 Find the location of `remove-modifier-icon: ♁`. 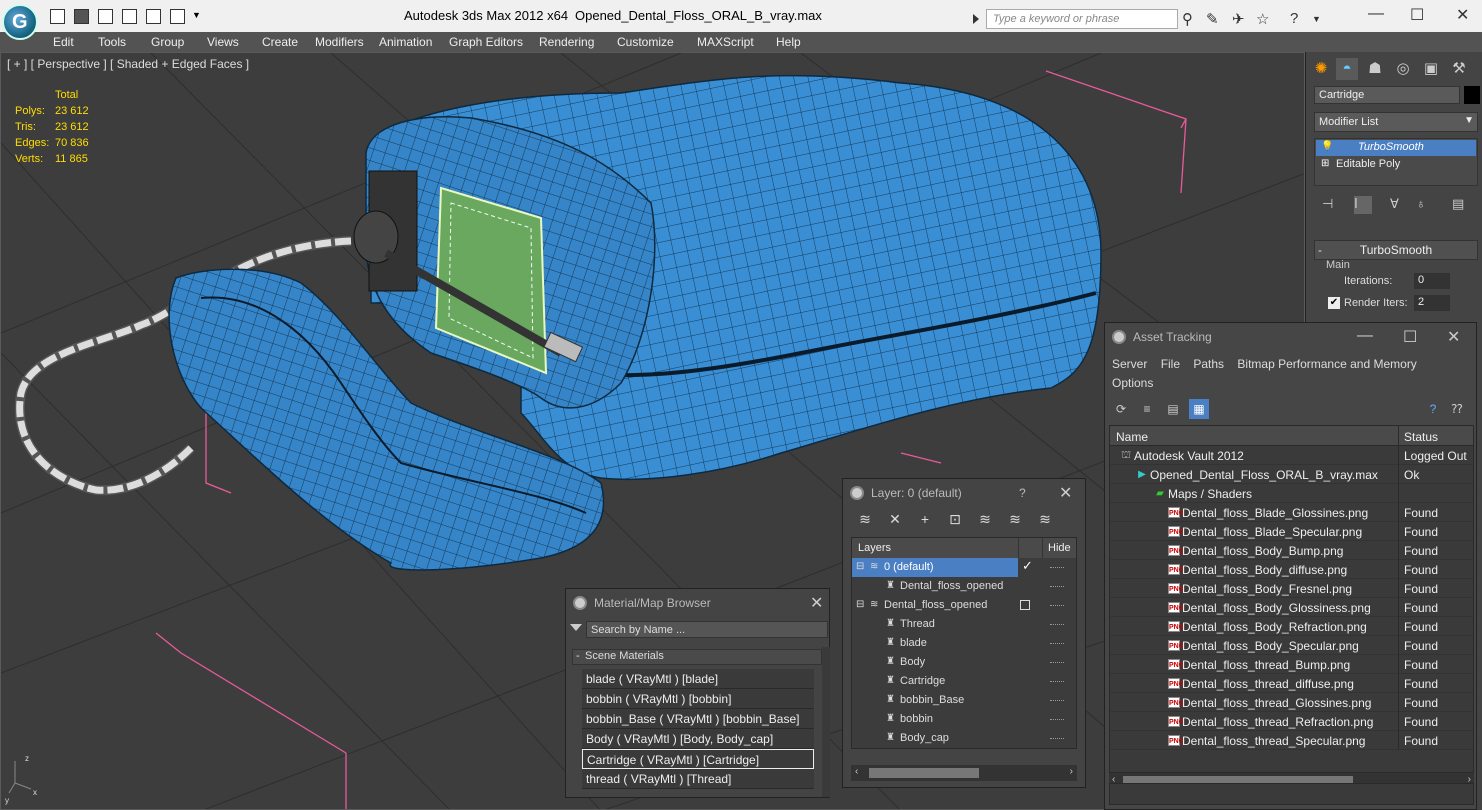

remove-modifier-icon: ♁ is located at coordinates (1425, 205).